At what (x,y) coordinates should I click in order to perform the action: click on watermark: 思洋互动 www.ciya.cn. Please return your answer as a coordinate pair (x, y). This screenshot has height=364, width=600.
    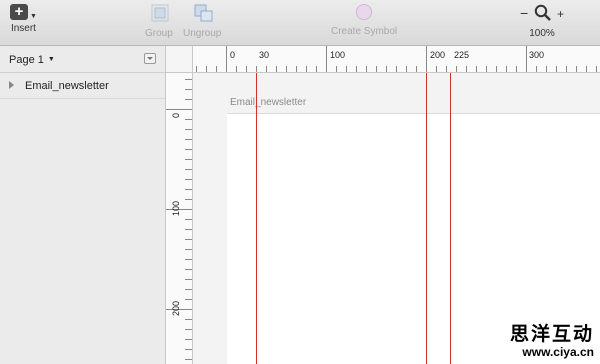
    Looking at the image, I should click on (552, 342).